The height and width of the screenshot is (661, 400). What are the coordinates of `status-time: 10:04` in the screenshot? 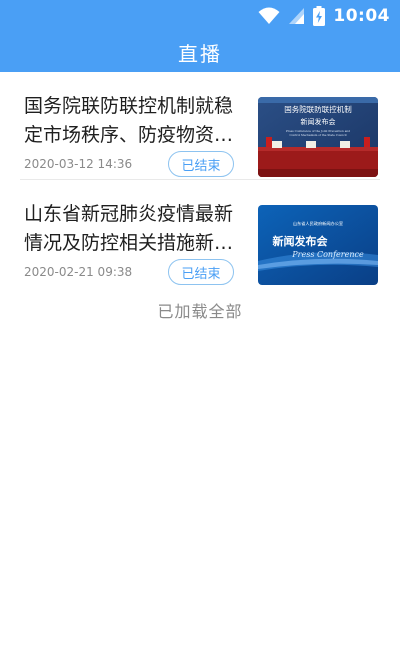 It's located at (361, 16).